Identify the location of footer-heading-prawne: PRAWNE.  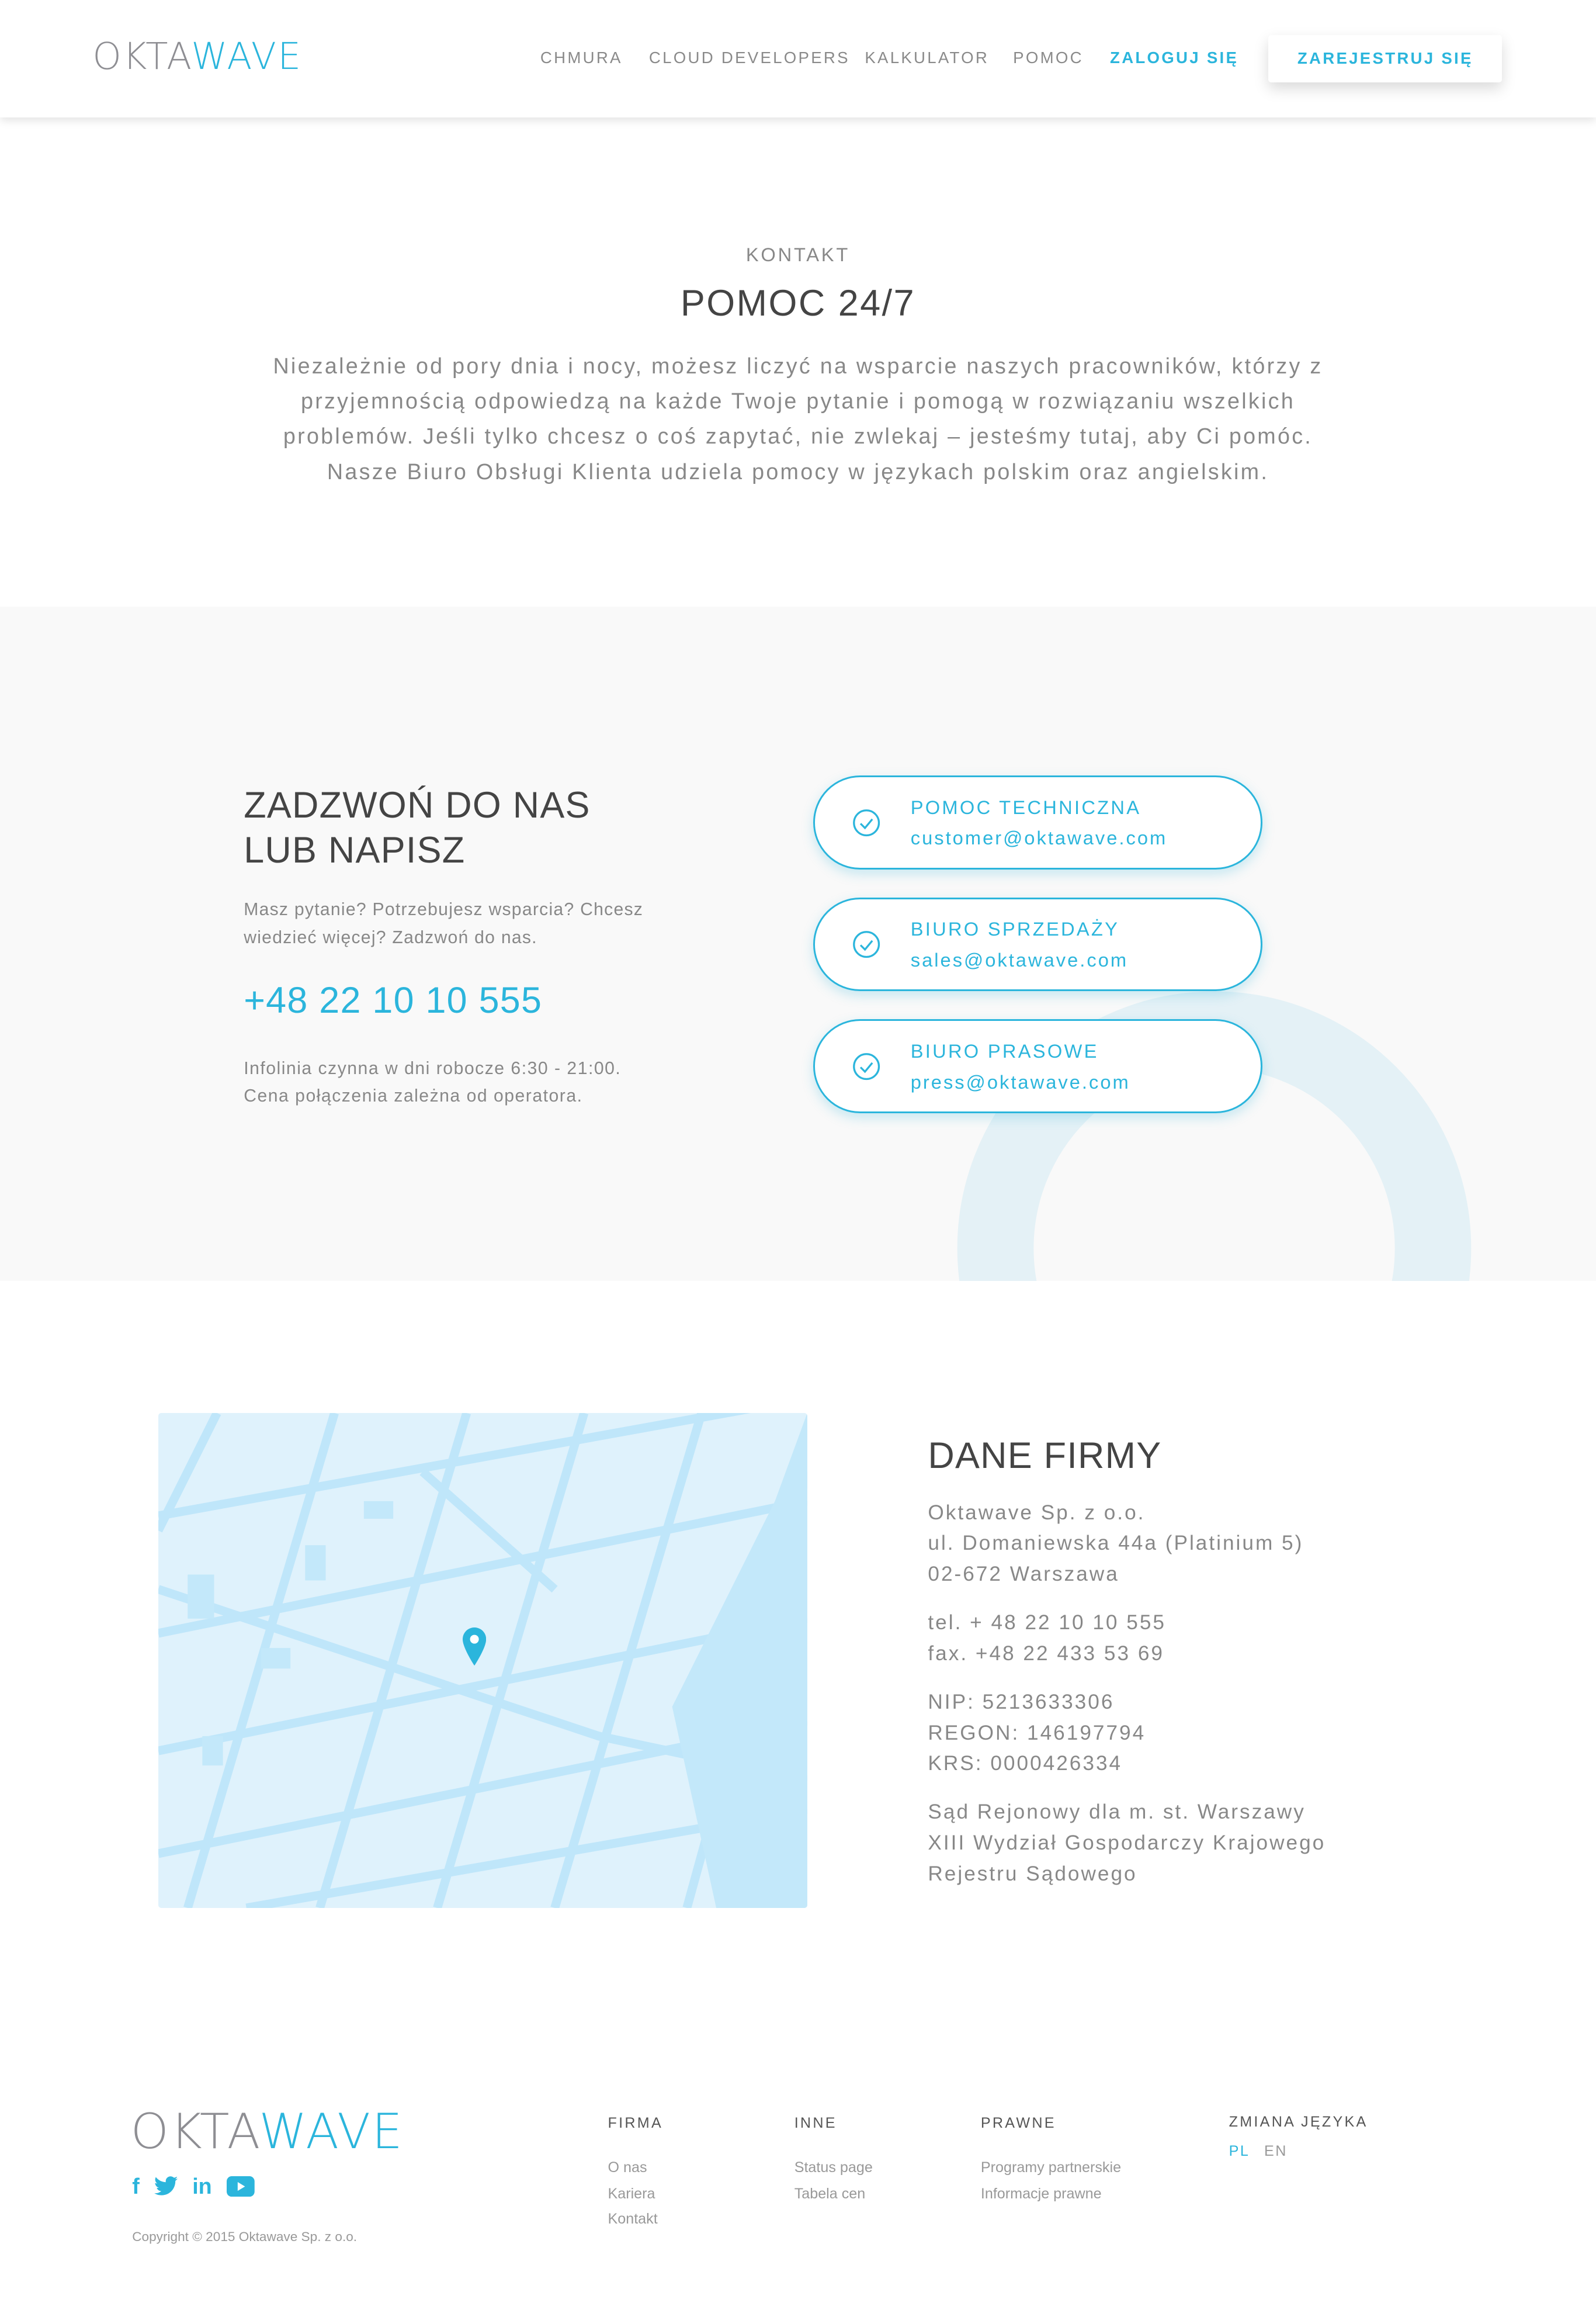
(1018, 2123).